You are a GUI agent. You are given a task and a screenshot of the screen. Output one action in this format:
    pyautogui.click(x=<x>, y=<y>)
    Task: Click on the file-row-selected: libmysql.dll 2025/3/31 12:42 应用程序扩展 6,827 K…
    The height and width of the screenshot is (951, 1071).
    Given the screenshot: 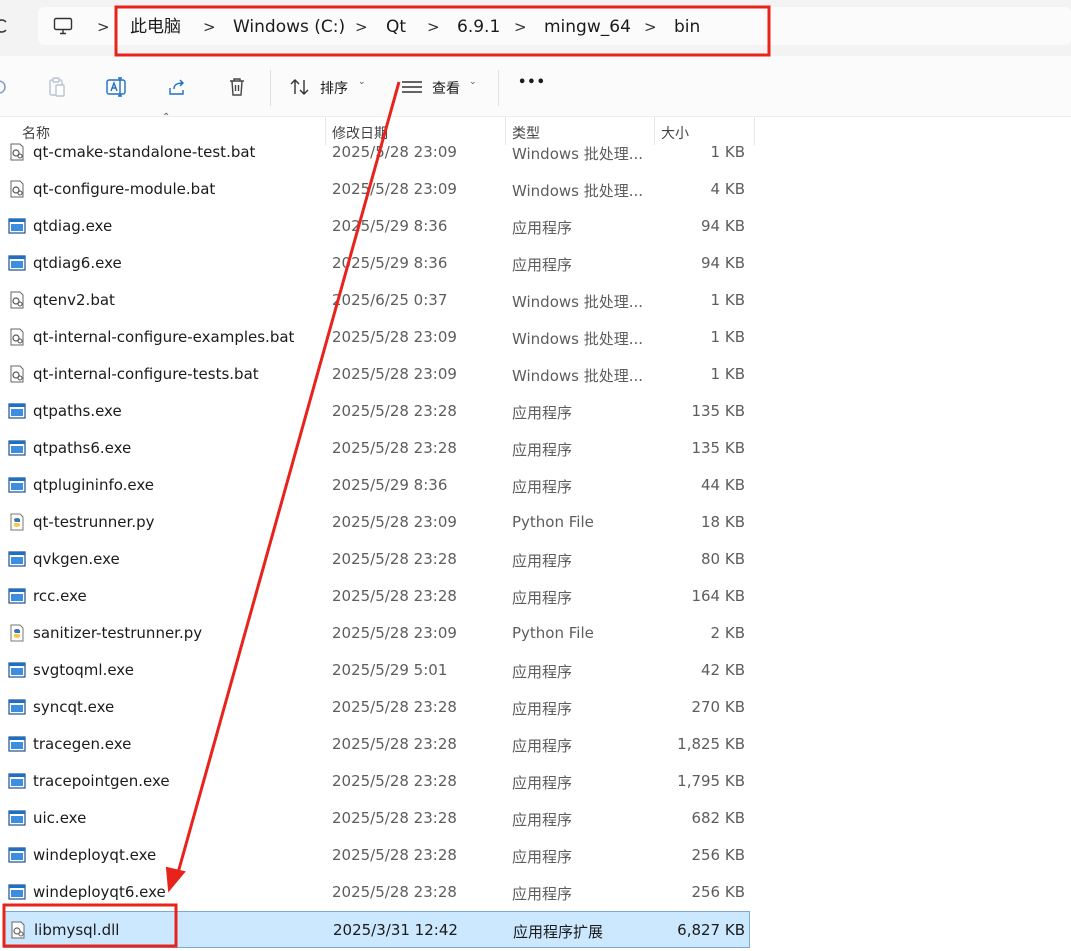 What is the action you would take?
    pyautogui.click(x=376, y=929)
    